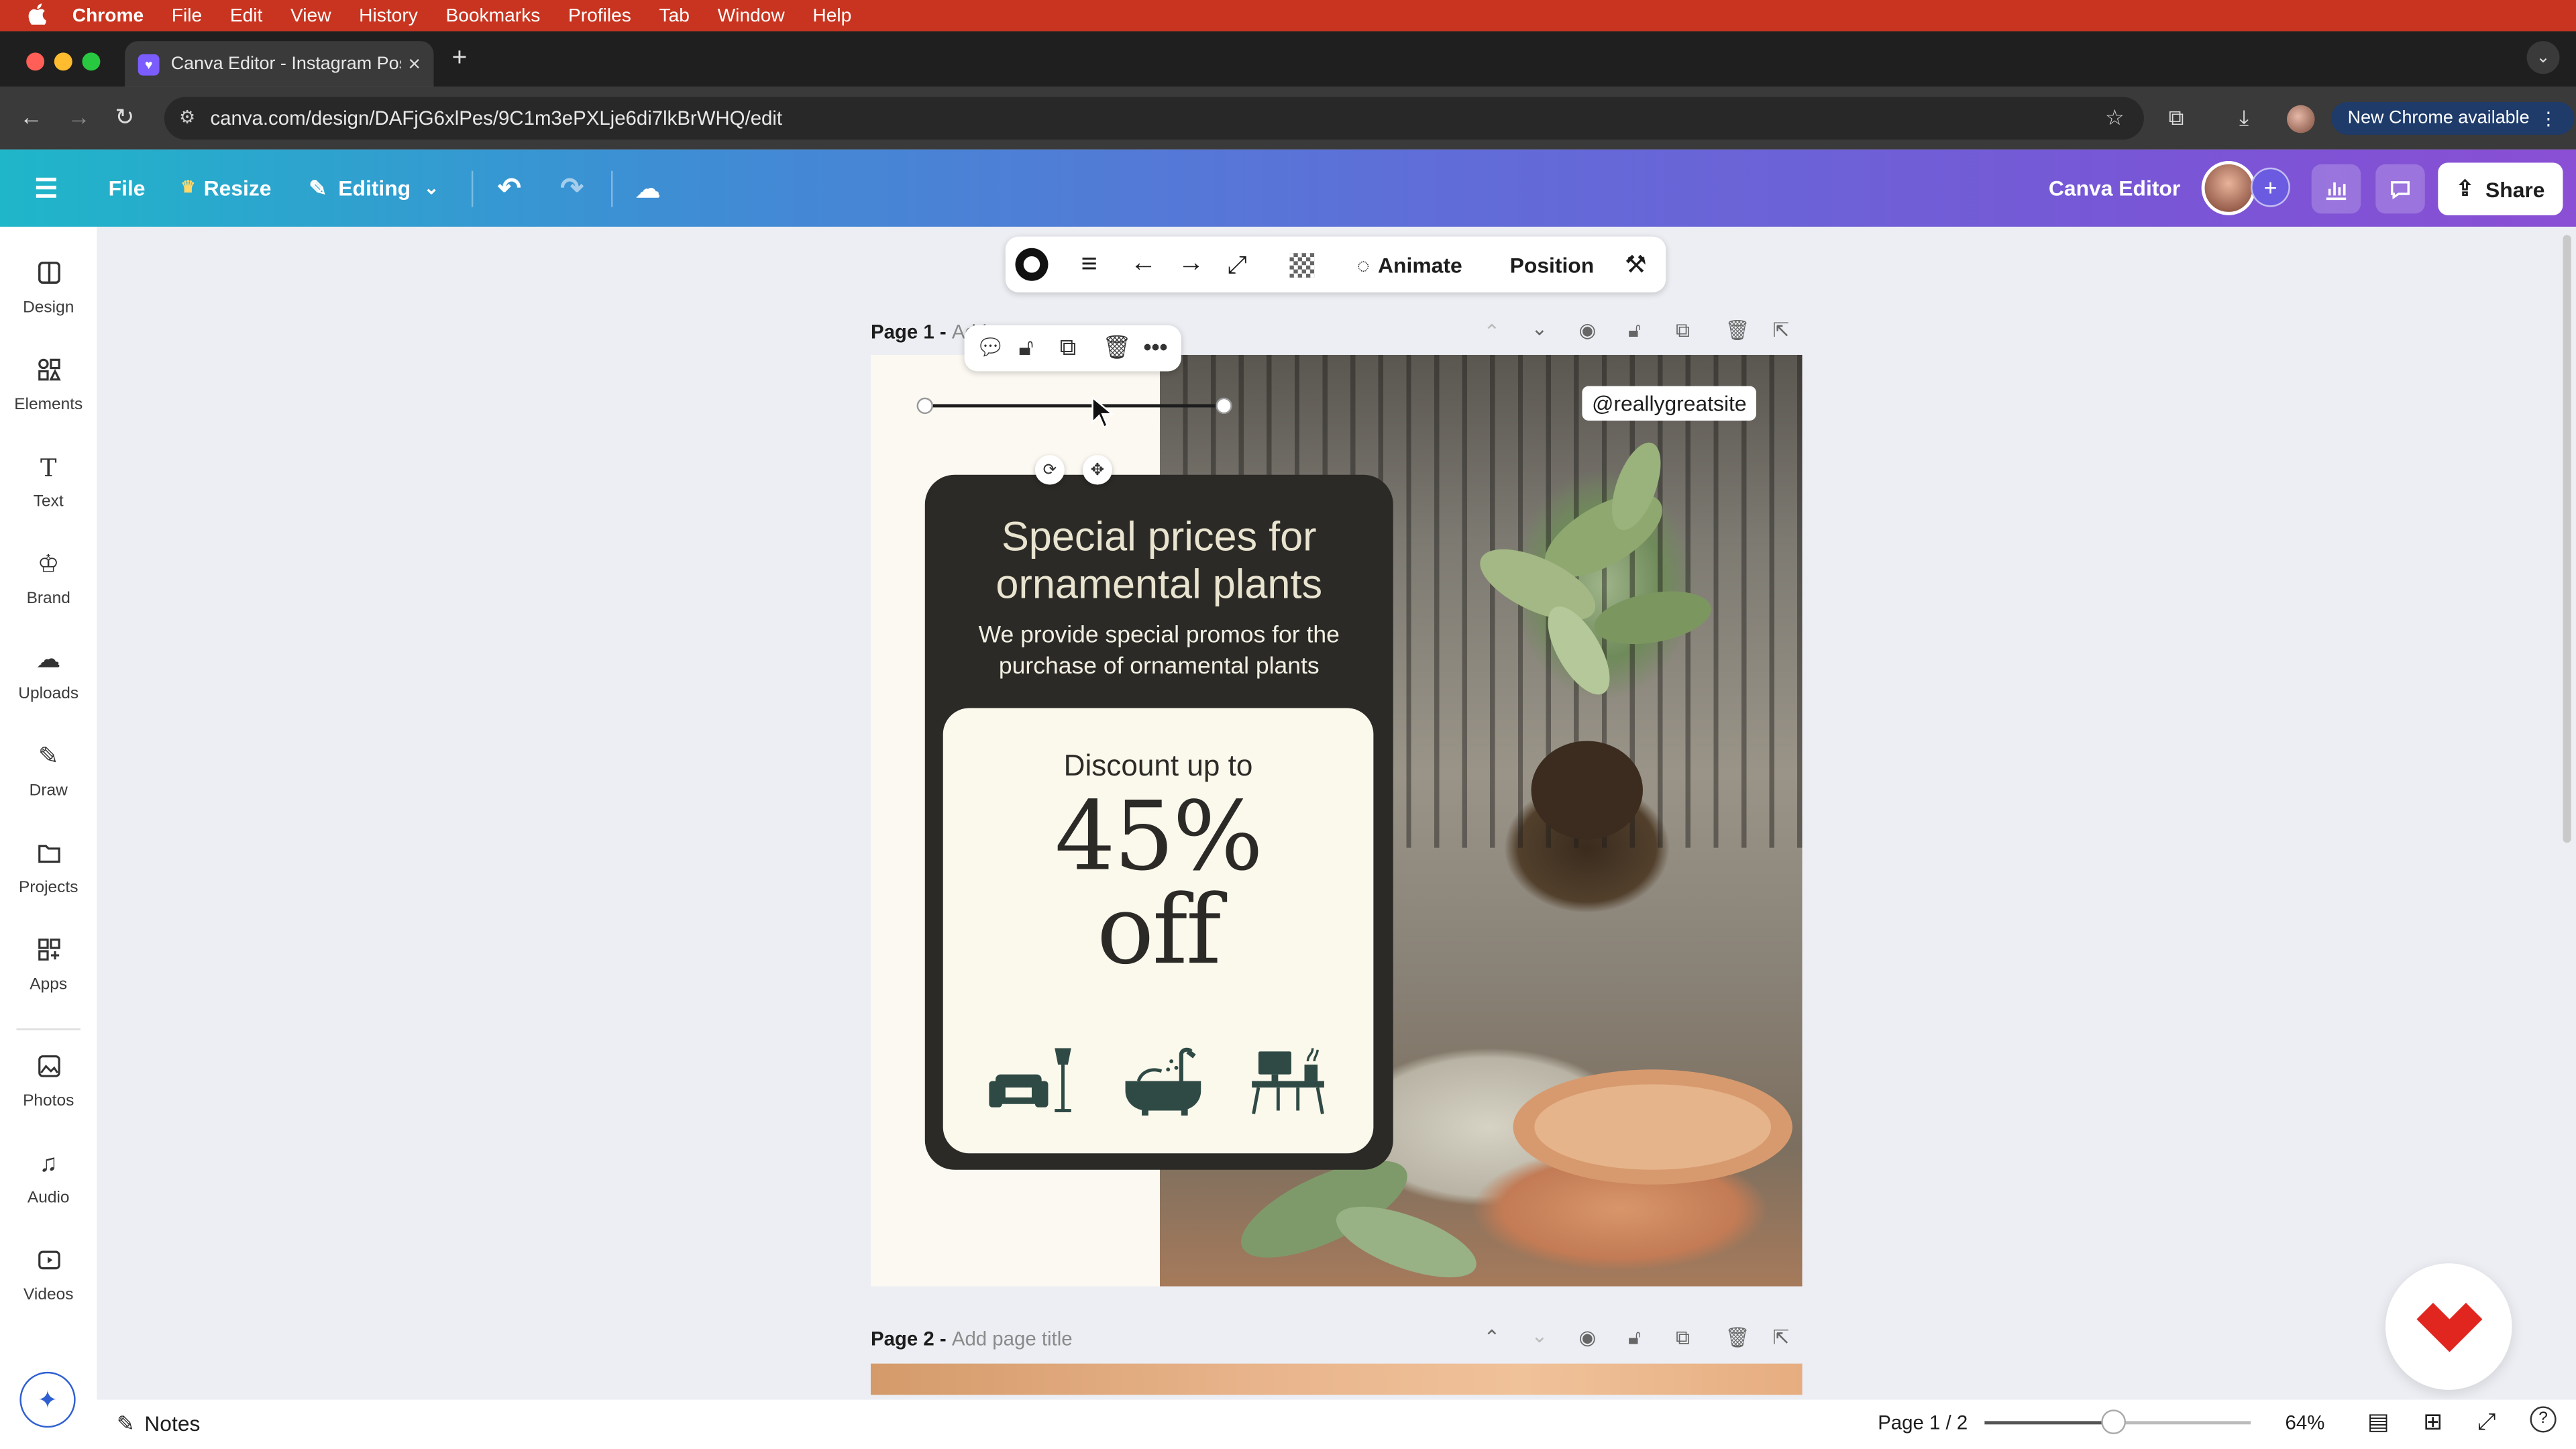 This screenshot has height=1449, width=2576. What do you see at coordinates (310, 15) in the screenshot?
I see `menu-view: View` at bounding box center [310, 15].